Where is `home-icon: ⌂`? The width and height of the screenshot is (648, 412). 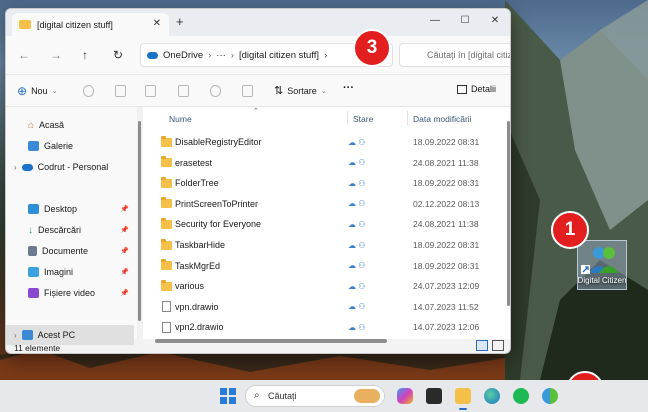 home-icon: ⌂ is located at coordinates (31, 125).